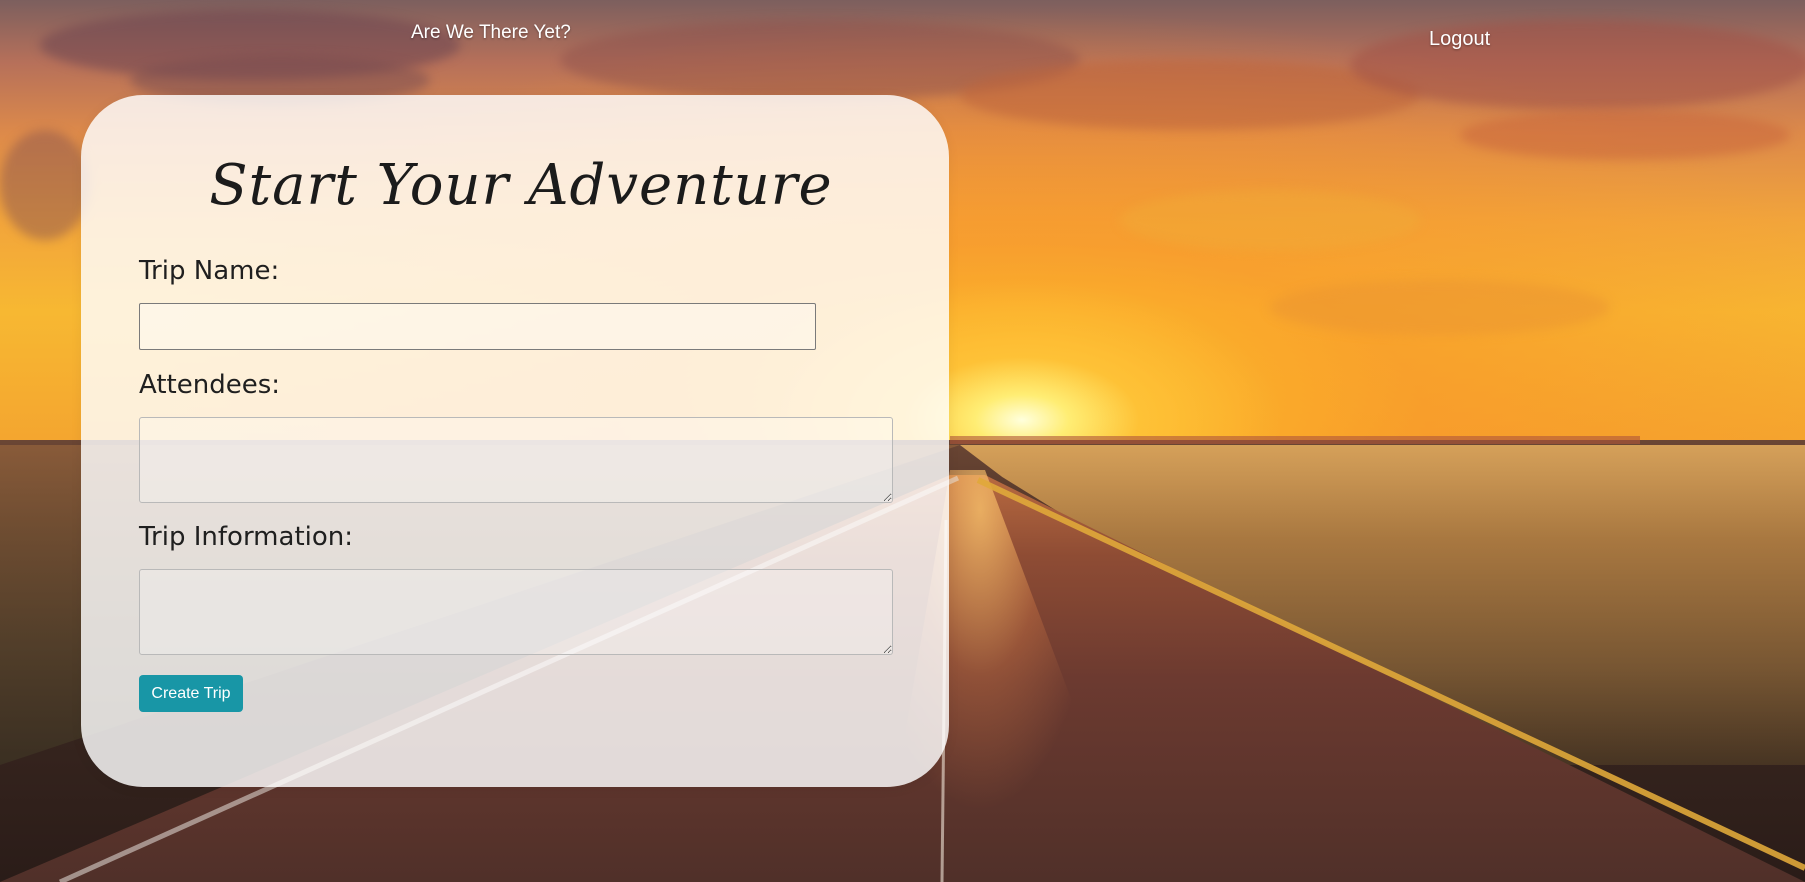 This screenshot has width=1805, height=882. I want to click on create-trip-button: Create Trip, so click(191, 693).